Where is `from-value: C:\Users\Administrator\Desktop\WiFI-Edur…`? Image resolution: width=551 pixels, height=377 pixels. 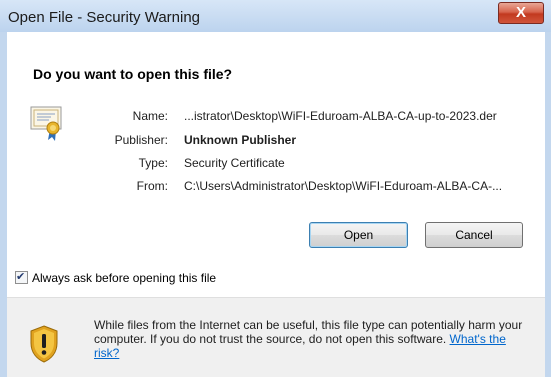 from-value: C:\Users\Administrator\Desktop\WiFI-Edur… is located at coordinates (343, 186).